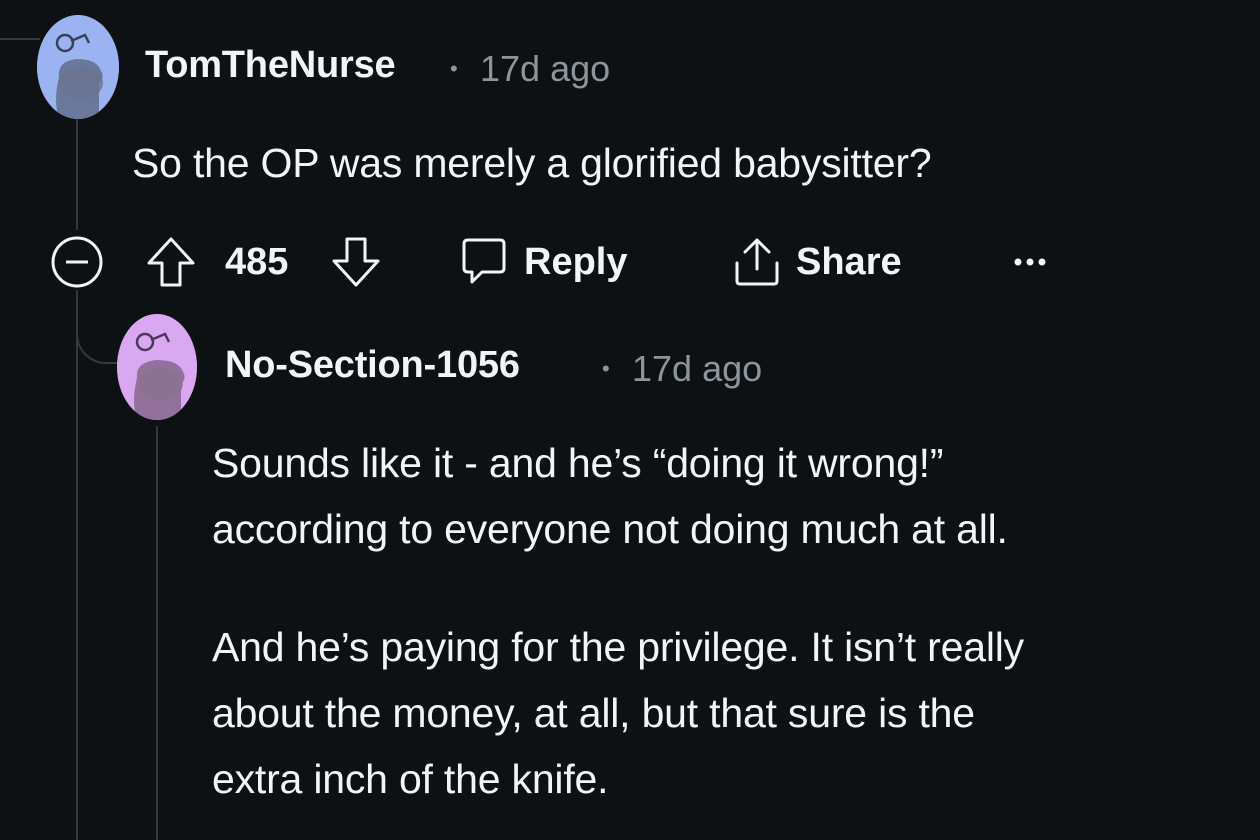  What do you see at coordinates (757, 262) in the screenshot?
I see `share-icon` at bounding box center [757, 262].